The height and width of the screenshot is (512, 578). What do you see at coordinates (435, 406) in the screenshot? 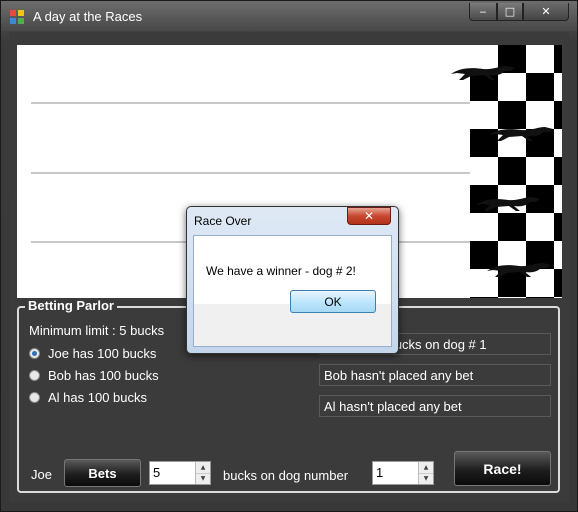
I see `bet-status-al: Al hasn't placed any bet` at bounding box center [435, 406].